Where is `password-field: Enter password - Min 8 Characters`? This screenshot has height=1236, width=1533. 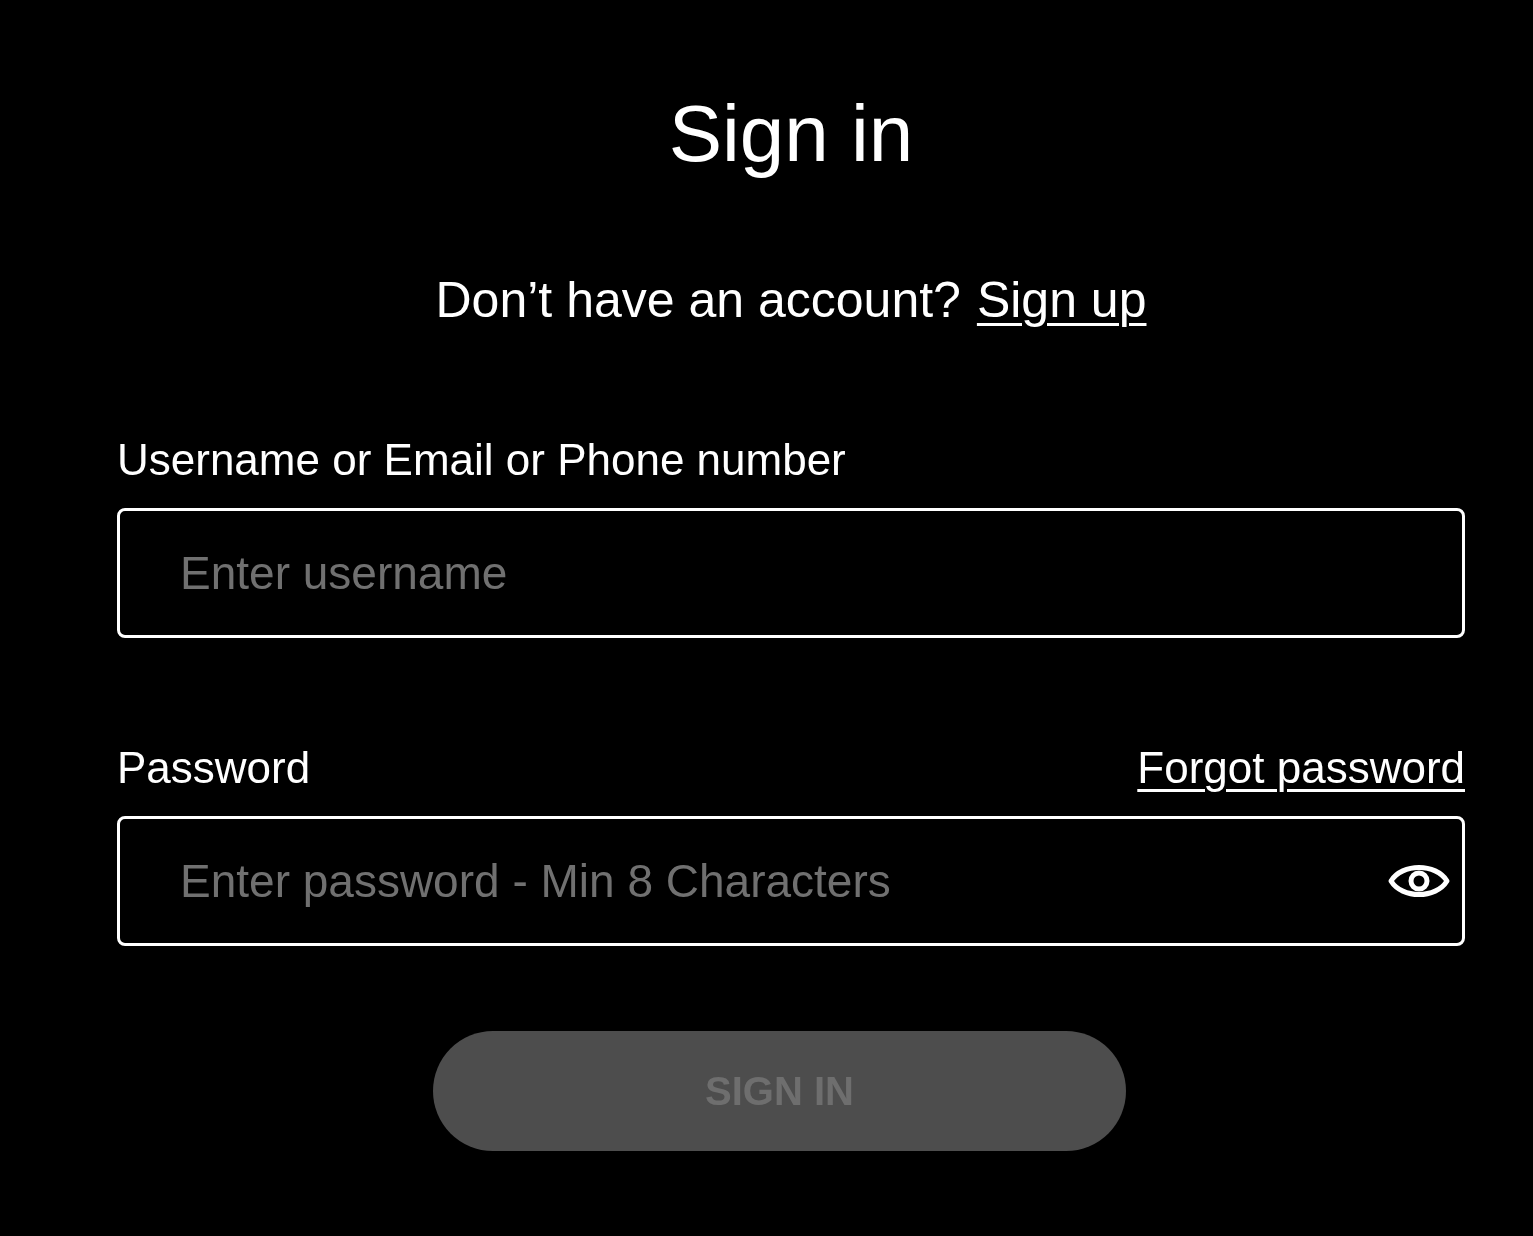 password-field: Enter password - Min 8 Characters is located at coordinates (791, 881).